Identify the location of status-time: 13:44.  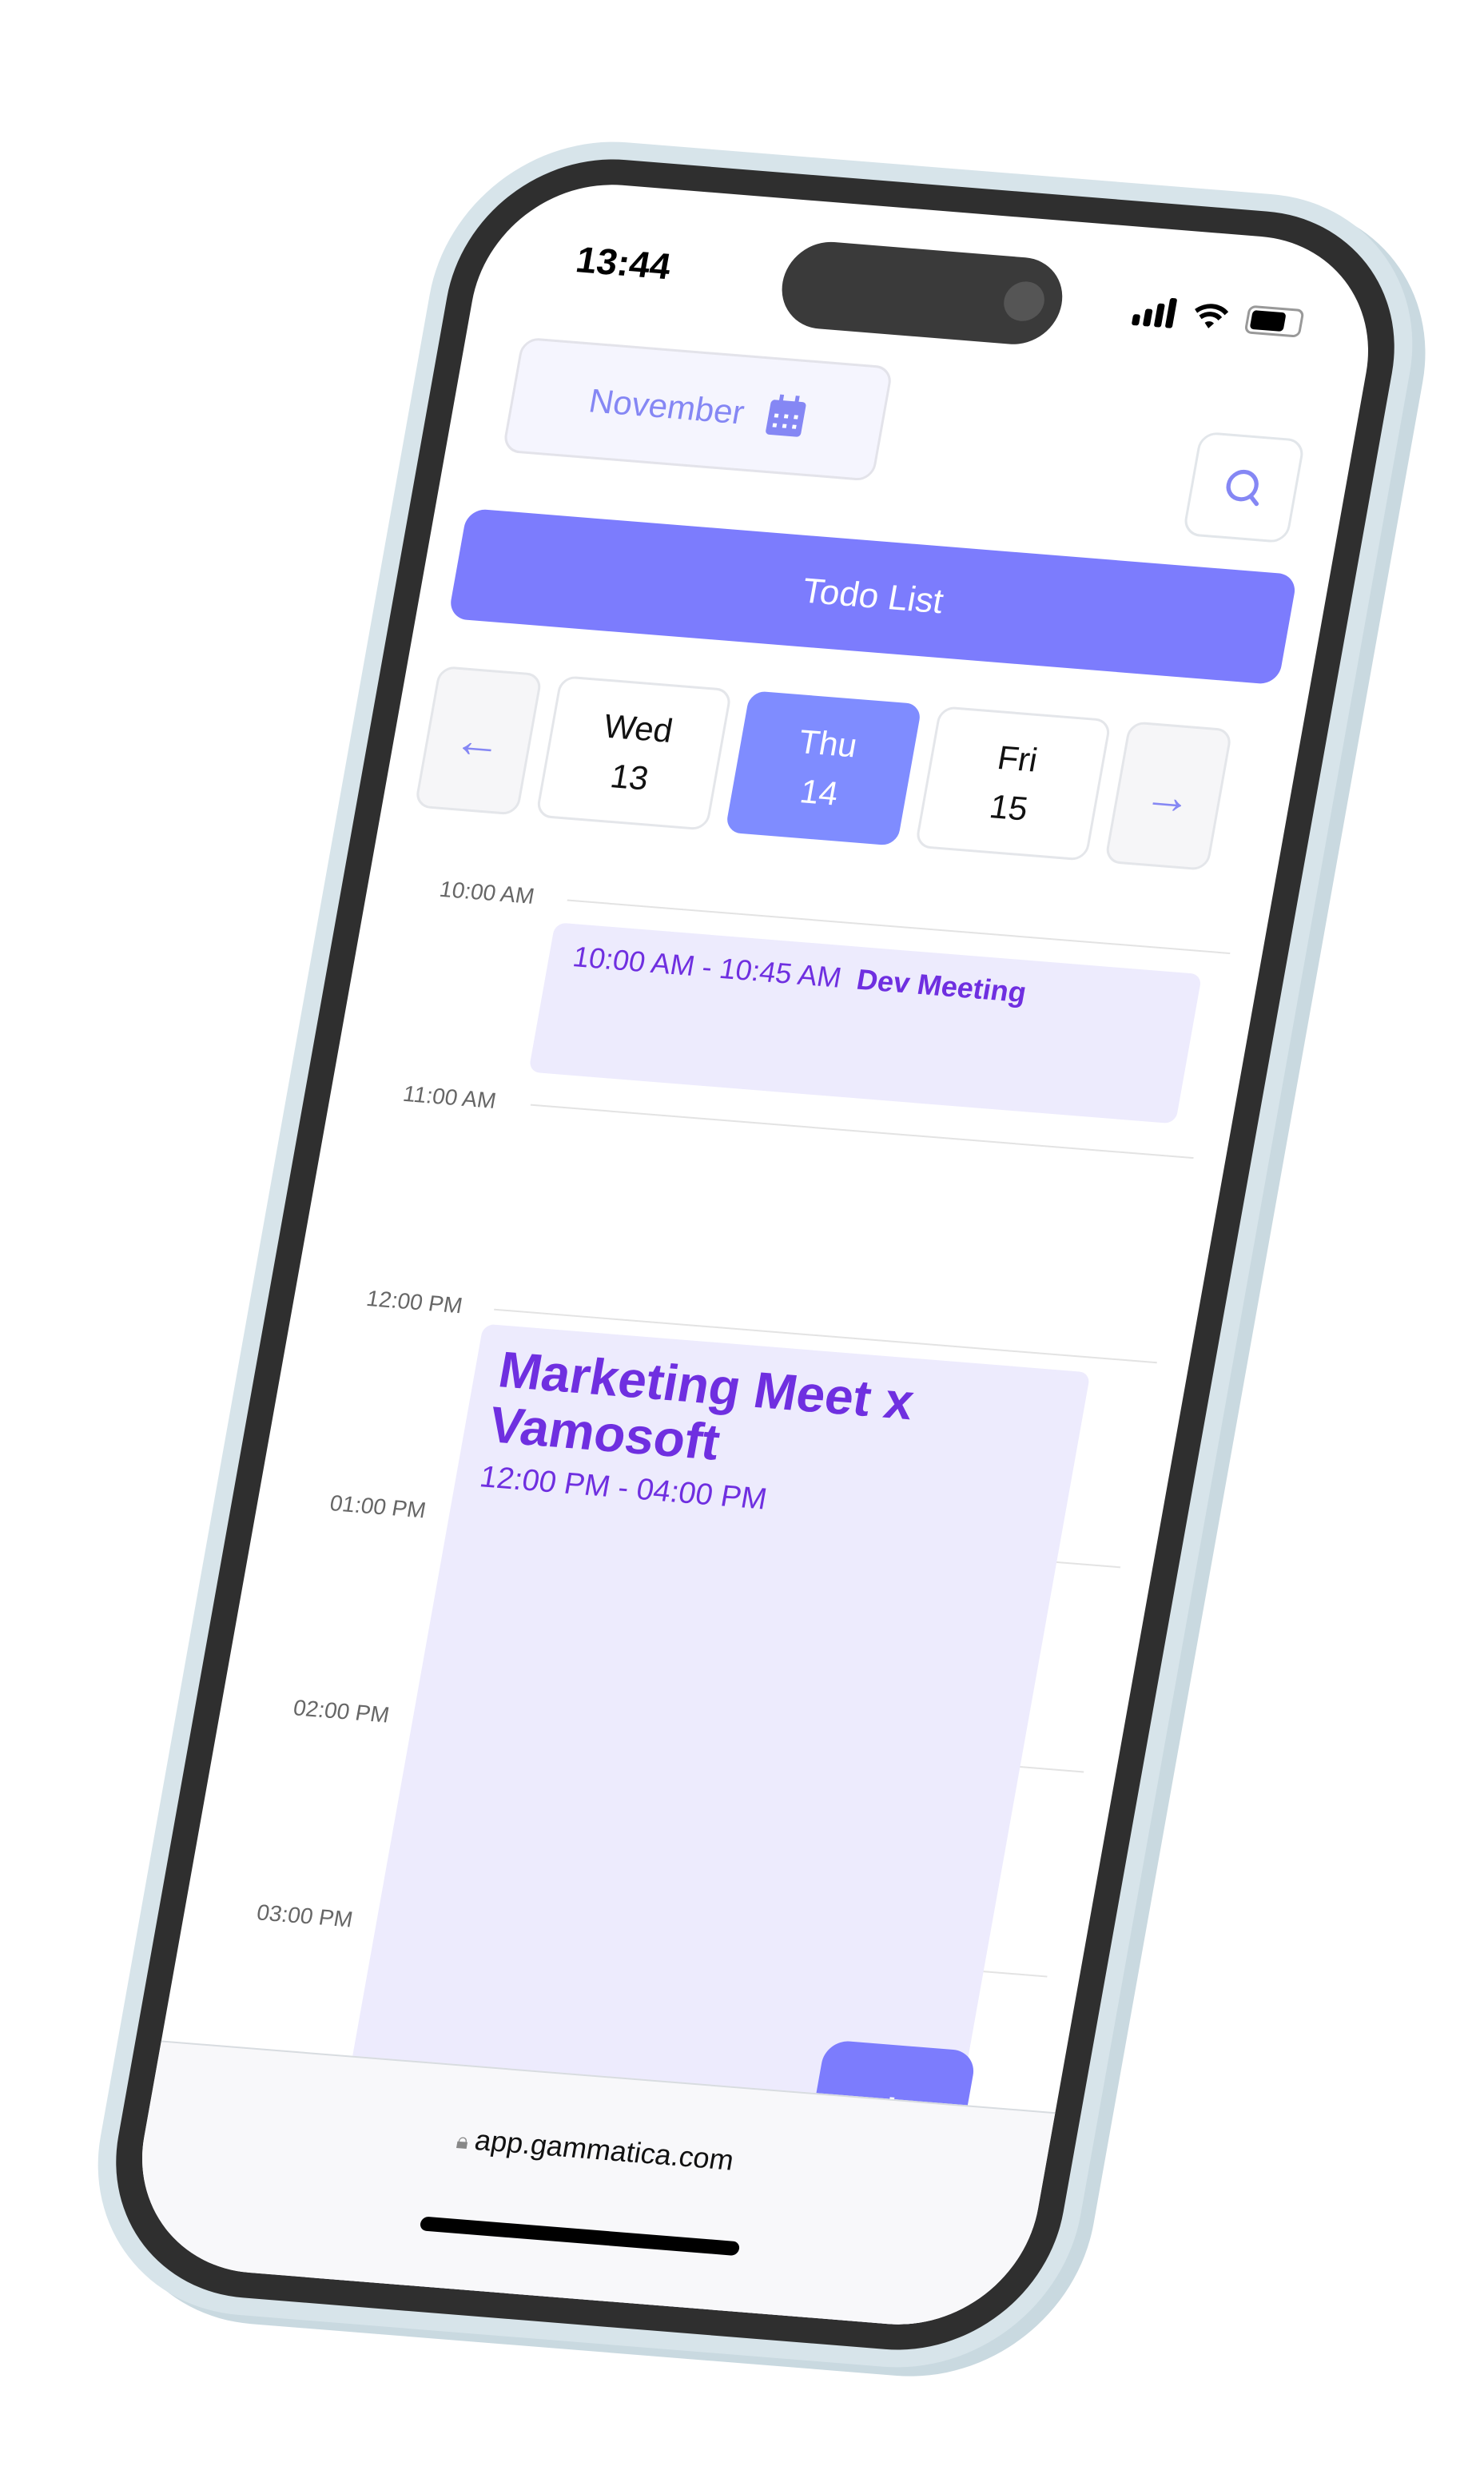
(624, 263).